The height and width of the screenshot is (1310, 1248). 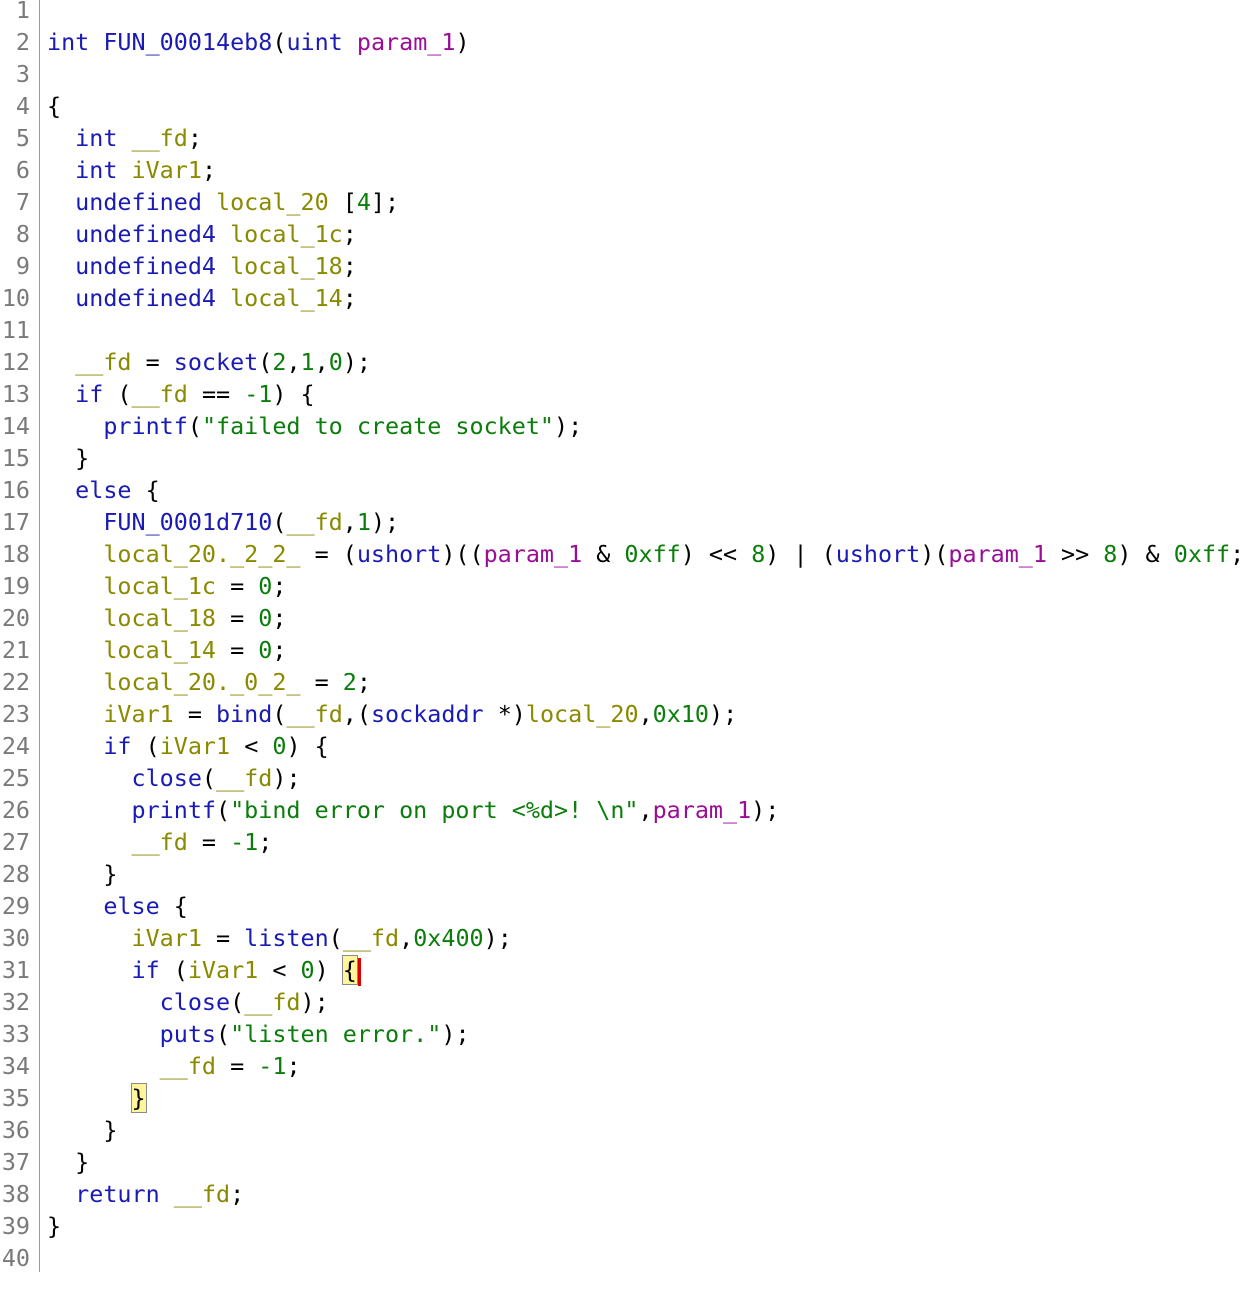 What do you see at coordinates (681, 714) in the screenshot?
I see `code-token: 0x10` at bounding box center [681, 714].